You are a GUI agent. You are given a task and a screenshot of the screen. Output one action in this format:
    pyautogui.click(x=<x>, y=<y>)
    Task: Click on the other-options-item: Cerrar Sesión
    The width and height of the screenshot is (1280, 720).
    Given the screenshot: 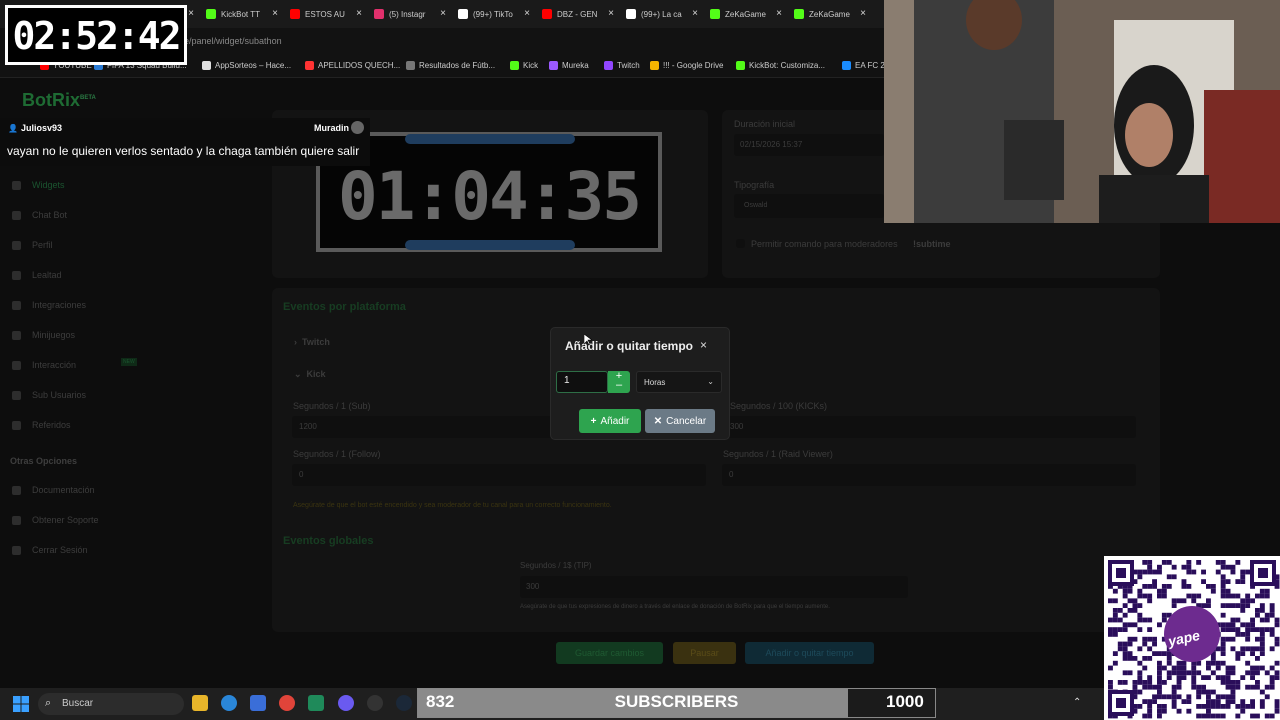 What is the action you would take?
    pyautogui.click(x=50, y=550)
    